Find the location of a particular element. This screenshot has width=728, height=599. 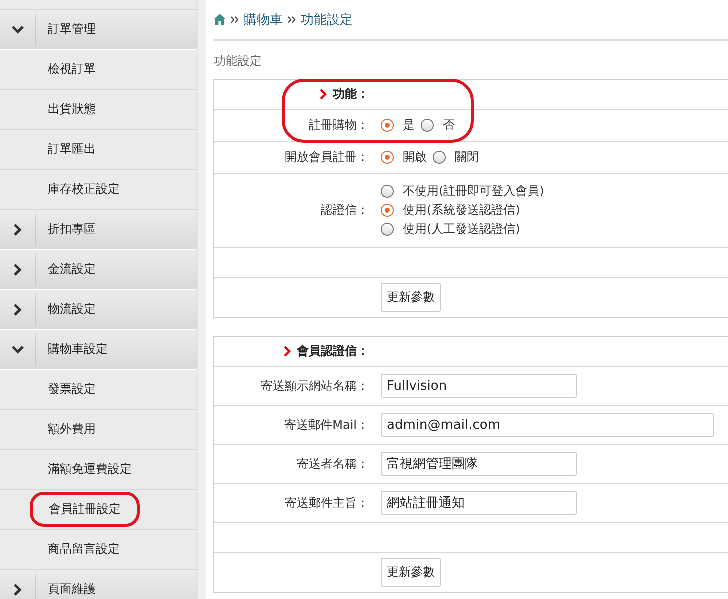

home-icon is located at coordinates (220, 19).